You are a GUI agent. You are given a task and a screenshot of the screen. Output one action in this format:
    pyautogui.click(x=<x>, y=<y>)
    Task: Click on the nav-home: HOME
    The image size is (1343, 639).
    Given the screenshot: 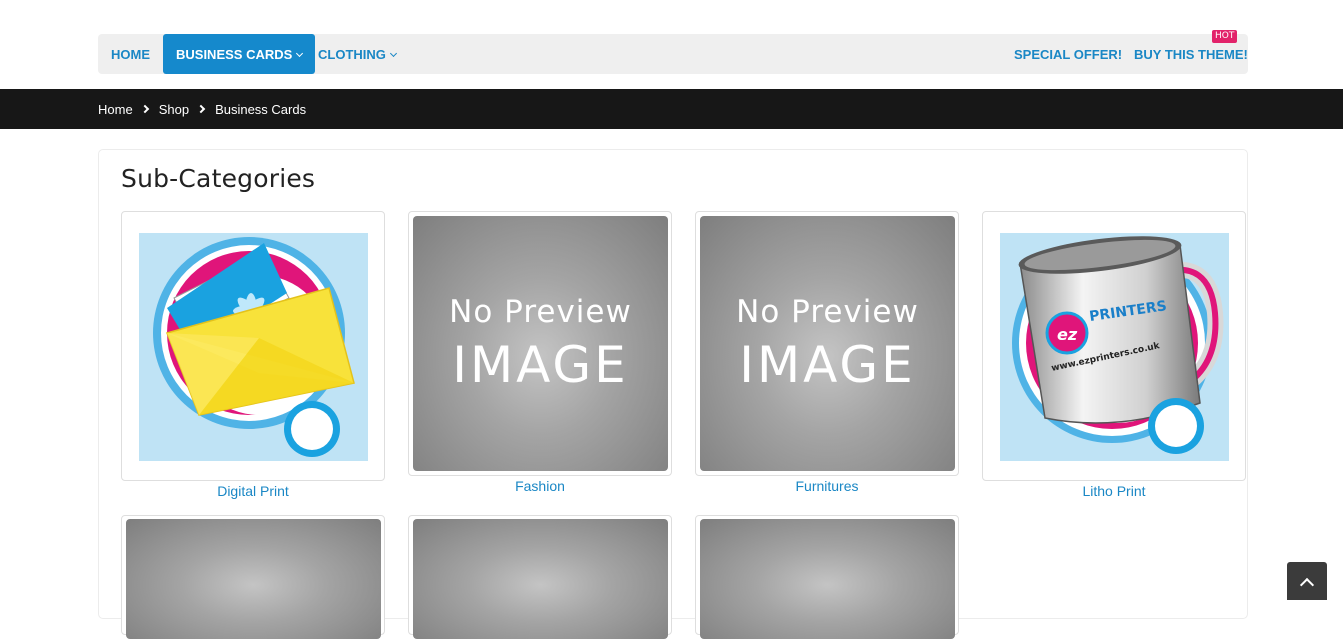 What is the action you would take?
    pyautogui.click(x=130, y=54)
    